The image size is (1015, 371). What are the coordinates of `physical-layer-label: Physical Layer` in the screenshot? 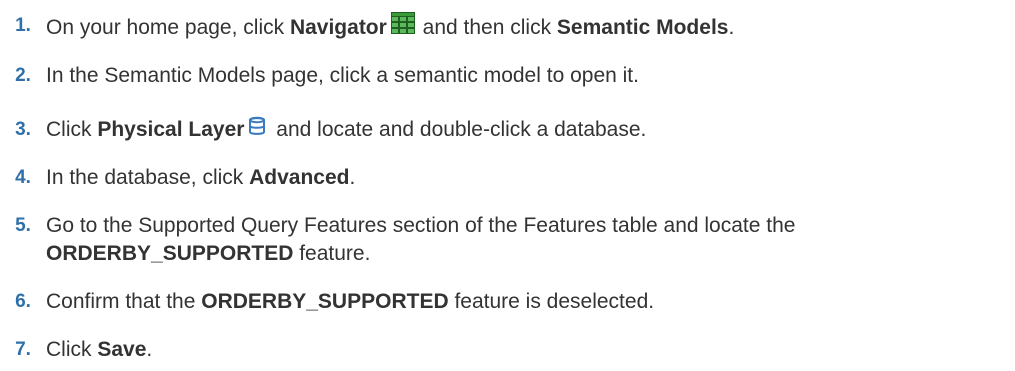 It's located at (171, 129).